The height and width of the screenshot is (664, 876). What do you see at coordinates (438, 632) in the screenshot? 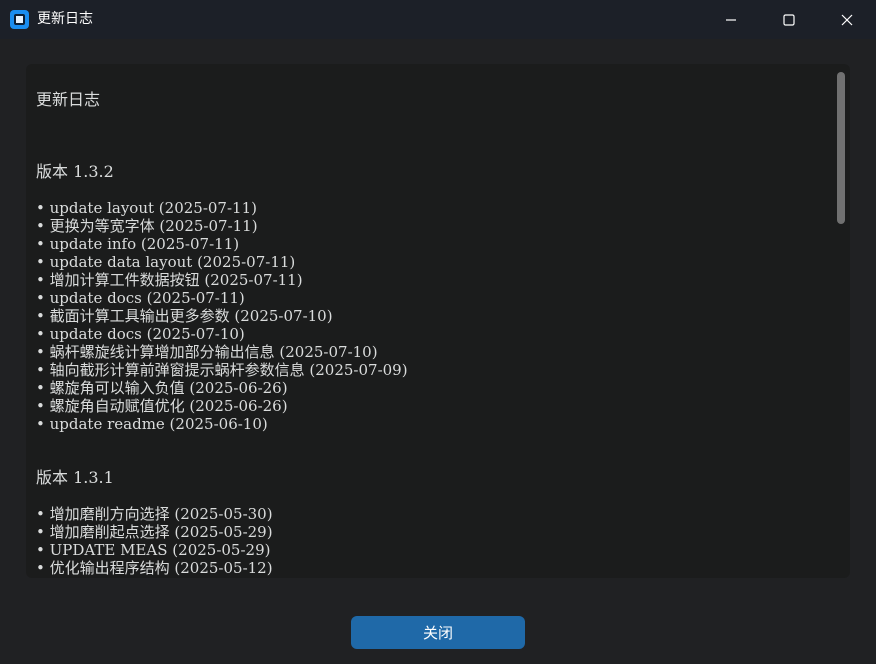
I see `close-button: 关闭` at bounding box center [438, 632].